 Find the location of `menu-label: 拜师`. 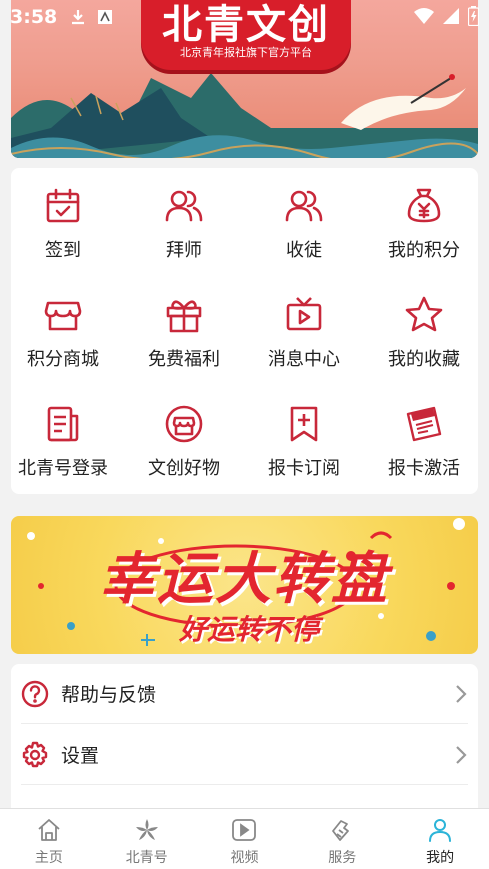

menu-label: 拜师 is located at coordinates (184, 250).